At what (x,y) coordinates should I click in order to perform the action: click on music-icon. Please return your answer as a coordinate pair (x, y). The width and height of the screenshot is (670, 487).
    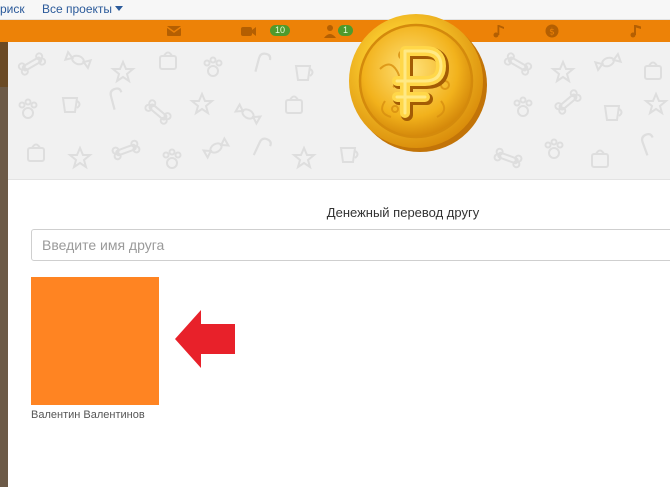
    Looking at the image, I should click on (499, 31).